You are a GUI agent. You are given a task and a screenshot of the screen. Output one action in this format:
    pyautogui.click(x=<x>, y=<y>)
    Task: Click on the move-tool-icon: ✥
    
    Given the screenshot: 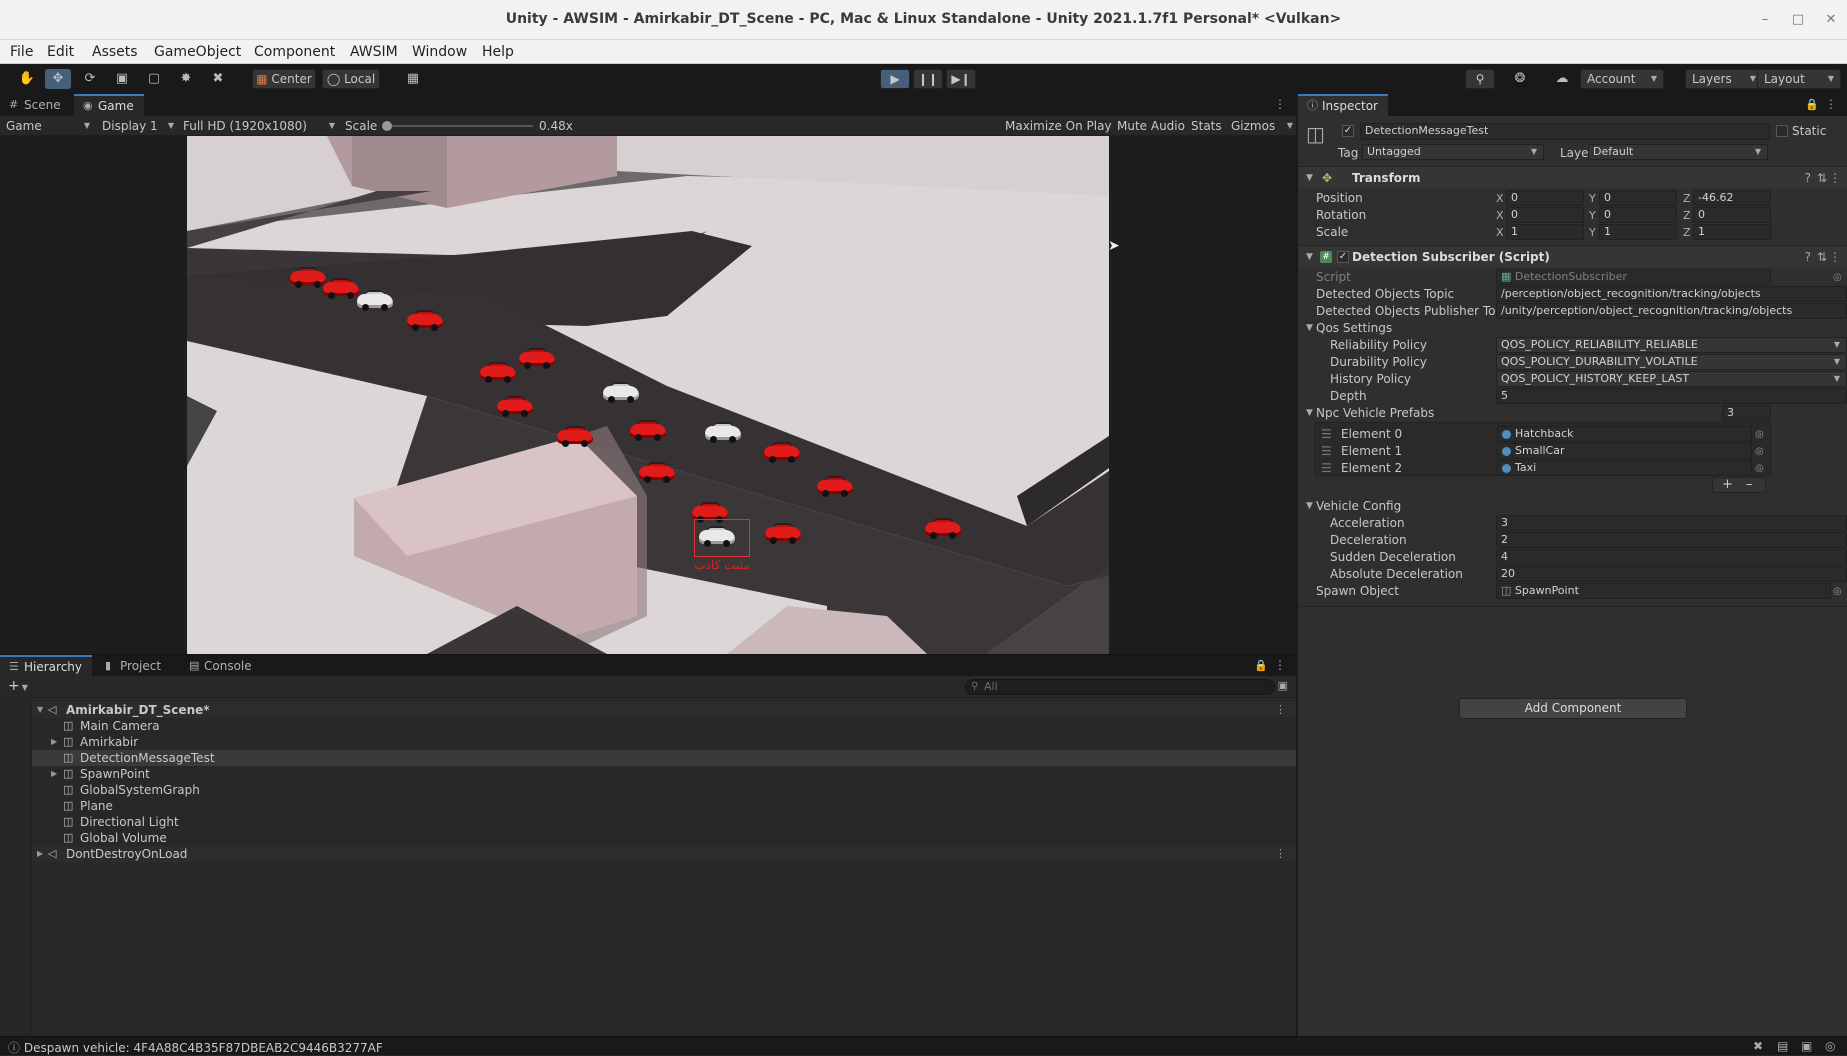 What is the action you would take?
    pyautogui.click(x=58, y=79)
    